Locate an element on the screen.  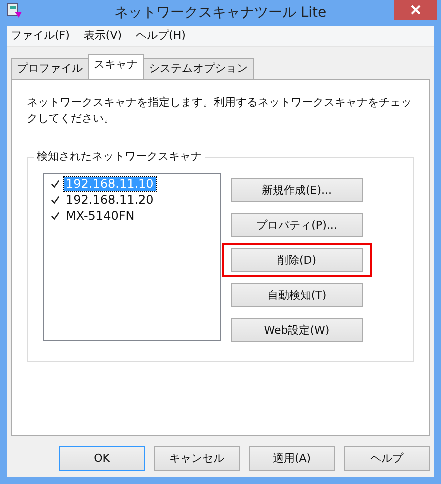
action-button: Web設定(W) is located at coordinates (297, 330).